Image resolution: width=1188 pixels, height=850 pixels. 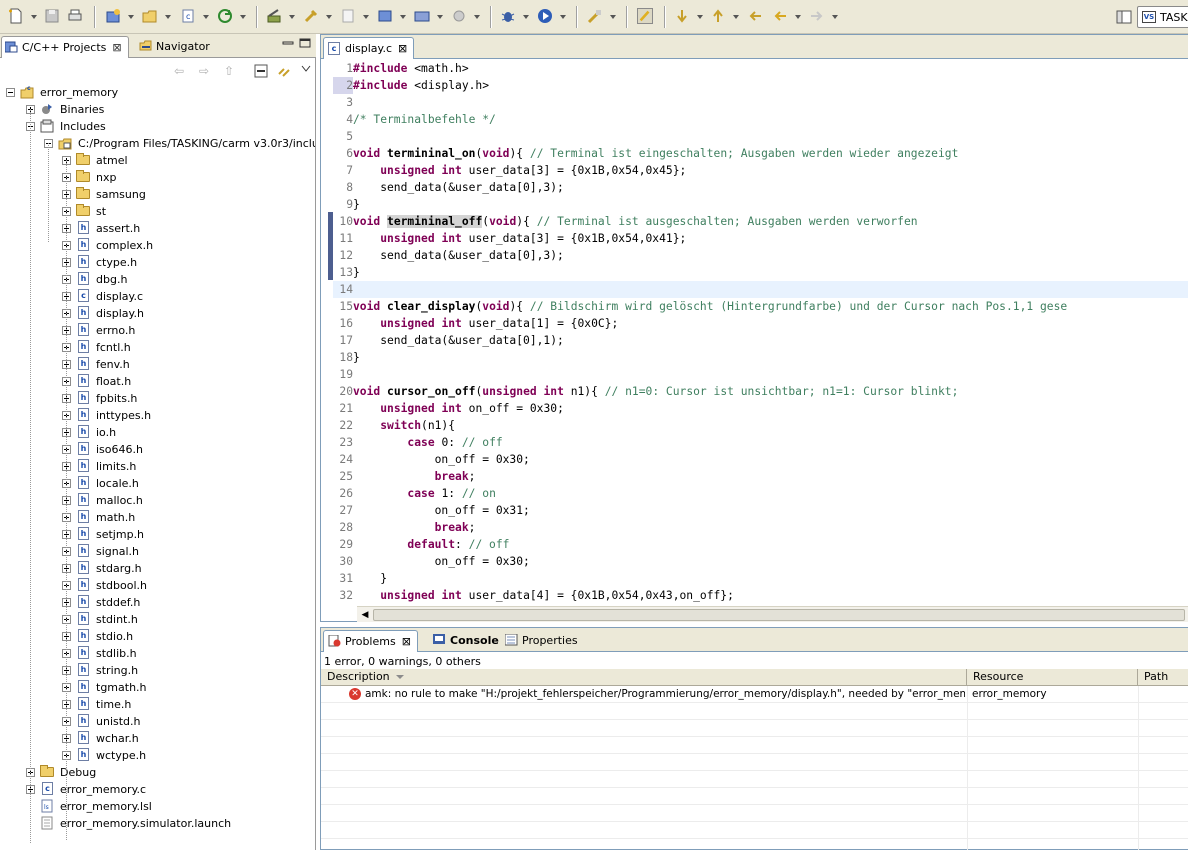 What do you see at coordinates (157, 687) in the screenshot?
I see `tree-item: h tgmath.h` at bounding box center [157, 687].